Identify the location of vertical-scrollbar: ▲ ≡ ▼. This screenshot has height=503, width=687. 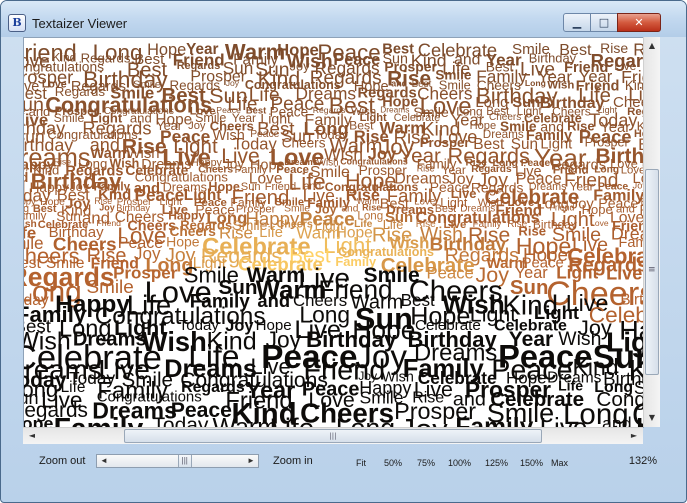
(651, 232).